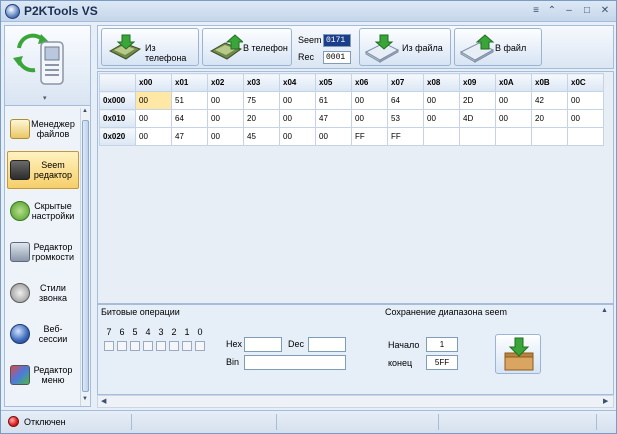 Image resolution: width=617 pixels, height=434 pixels. Describe the element at coordinates (604, 310) in the screenshot. I see `collapse-panel-icon: ▲` at that location.